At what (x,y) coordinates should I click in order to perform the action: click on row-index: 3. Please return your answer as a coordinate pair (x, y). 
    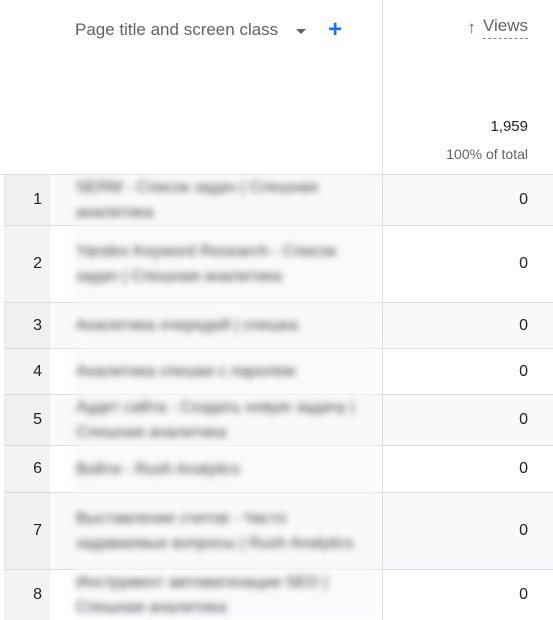
    Looking at the image, I should click on (27, 325).